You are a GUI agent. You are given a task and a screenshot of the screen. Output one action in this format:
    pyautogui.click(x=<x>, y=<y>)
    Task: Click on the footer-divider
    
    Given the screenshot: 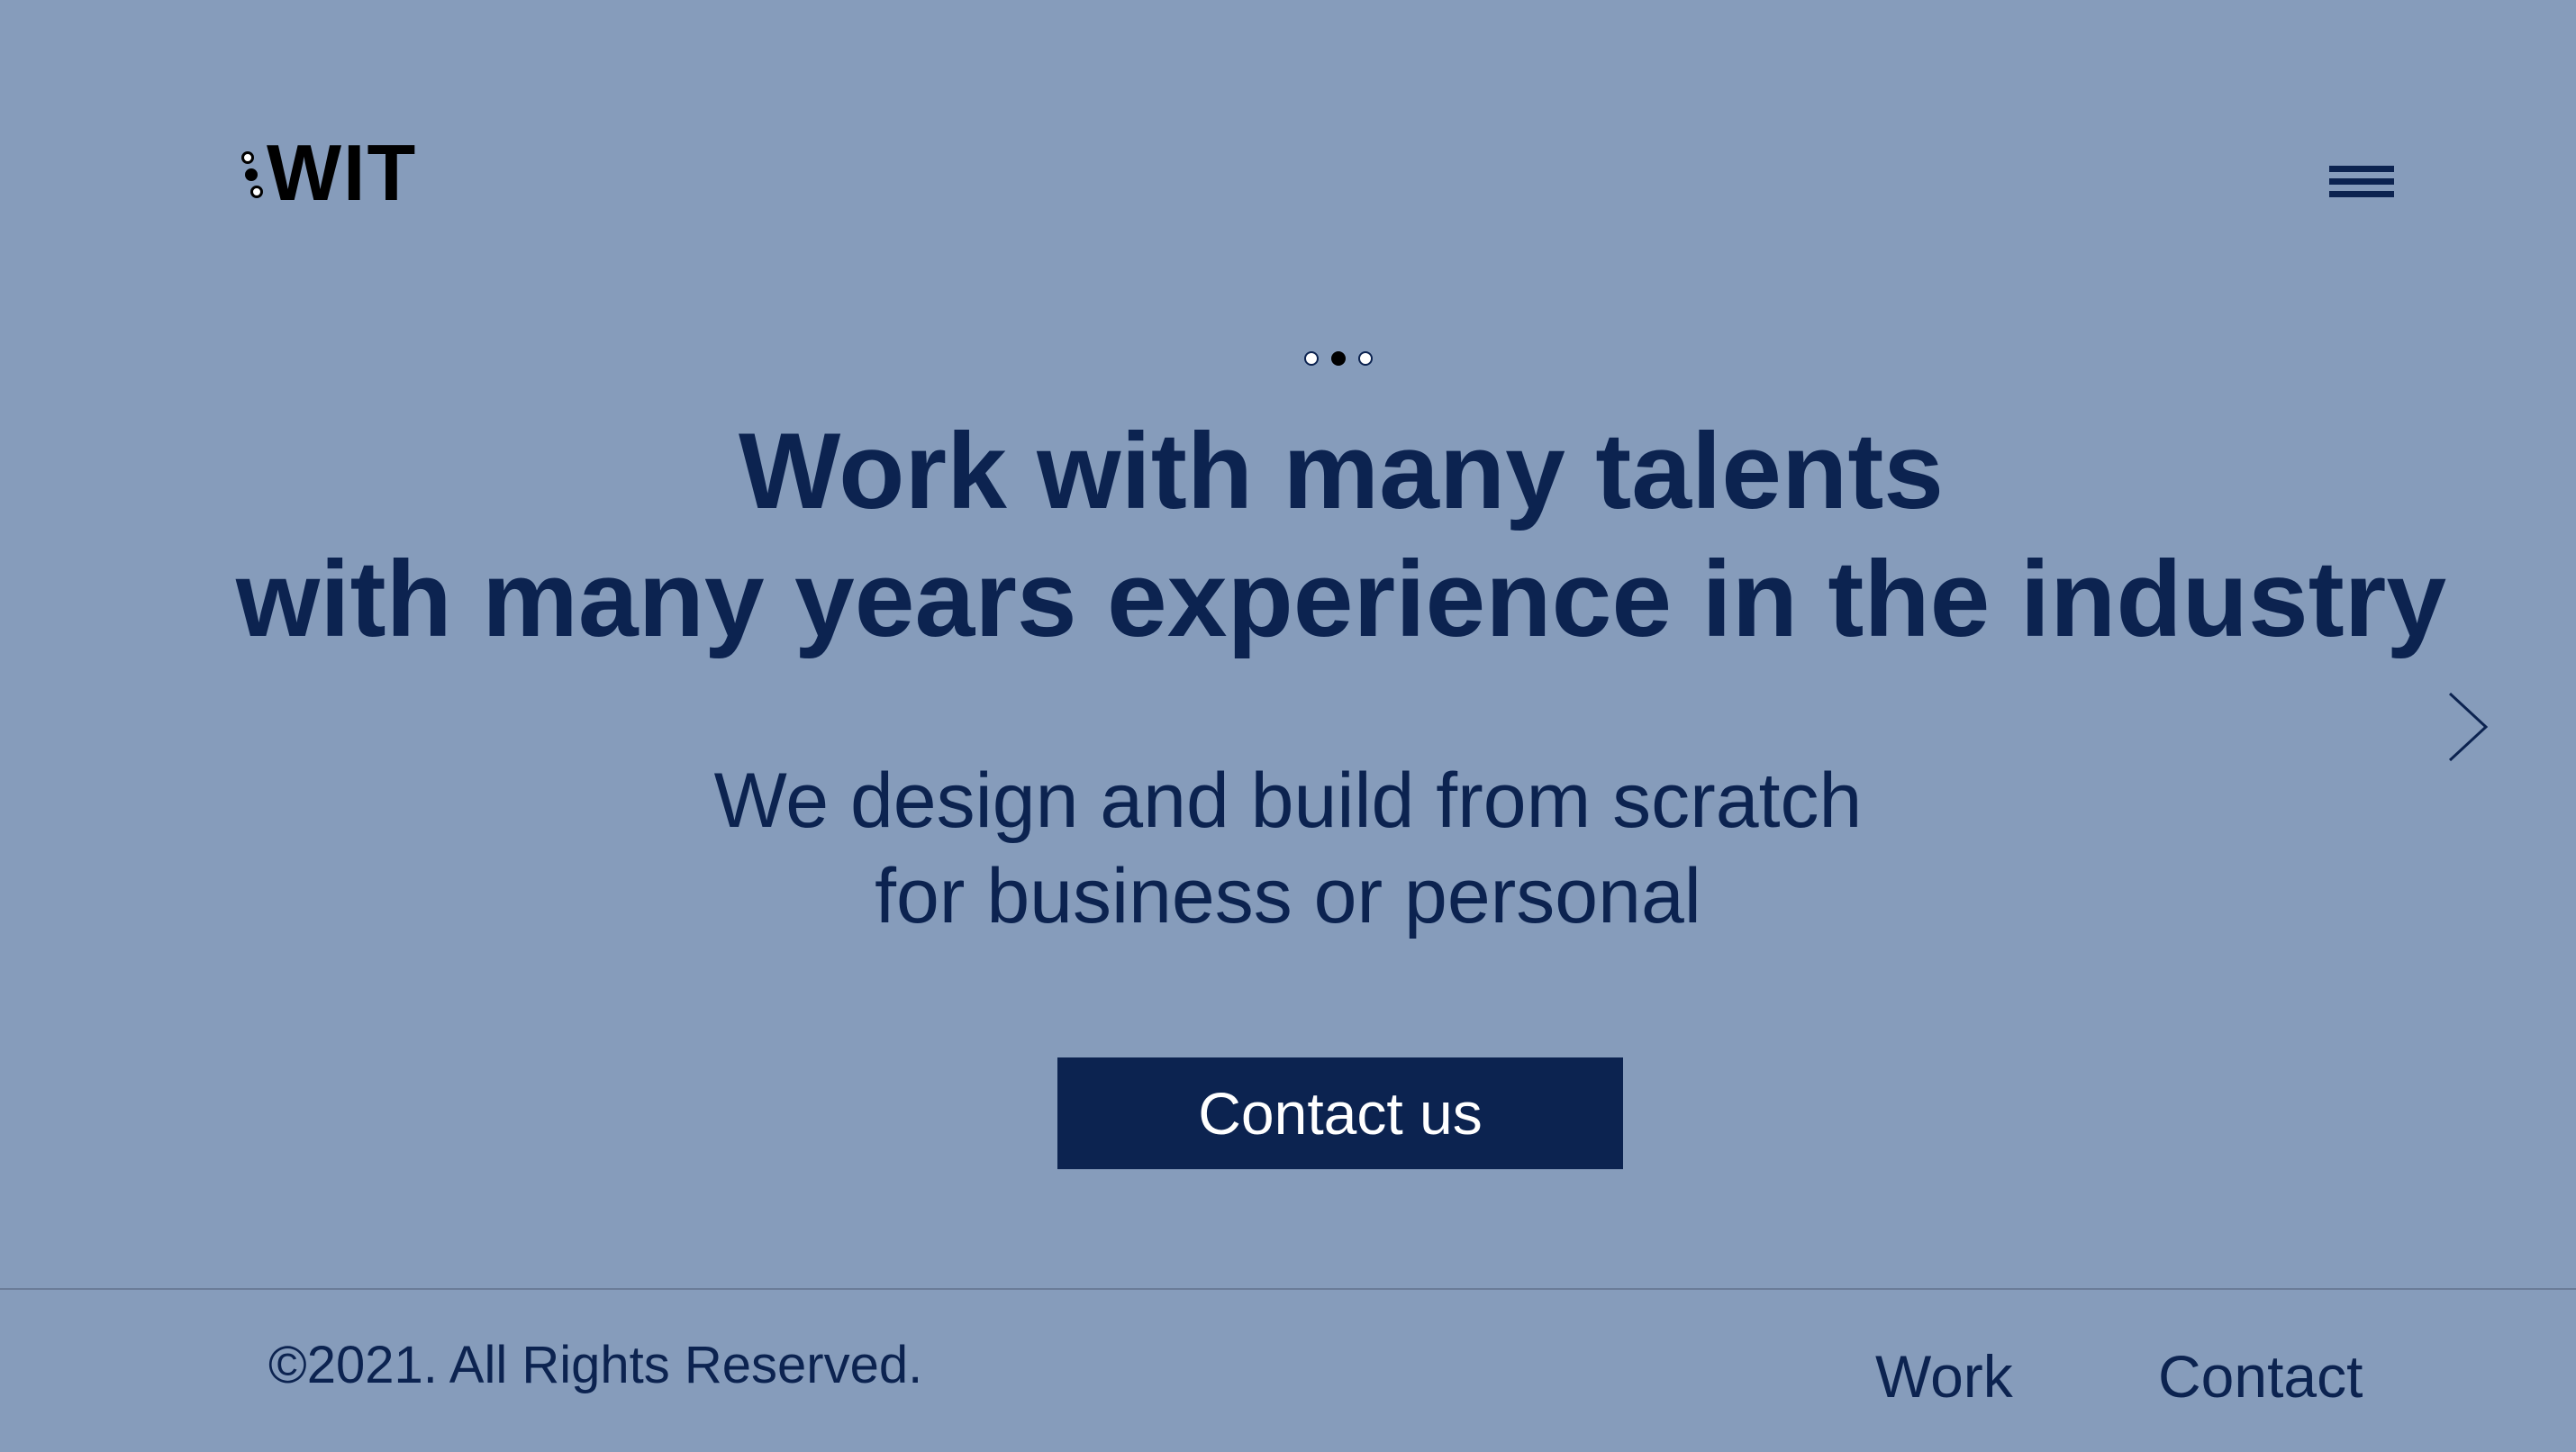 What is the action you would take?
    pyautogui.click(x=1288, y=1289)
    